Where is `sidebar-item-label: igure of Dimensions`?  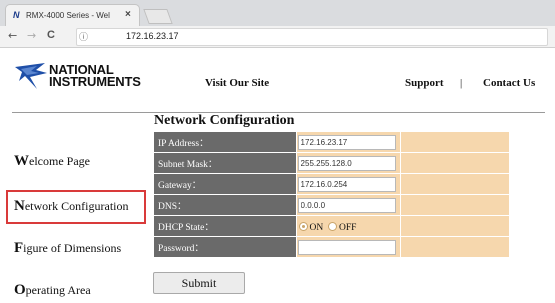 sidebar-item-label: igure of Dimensions is located at coordinates (72, 248).